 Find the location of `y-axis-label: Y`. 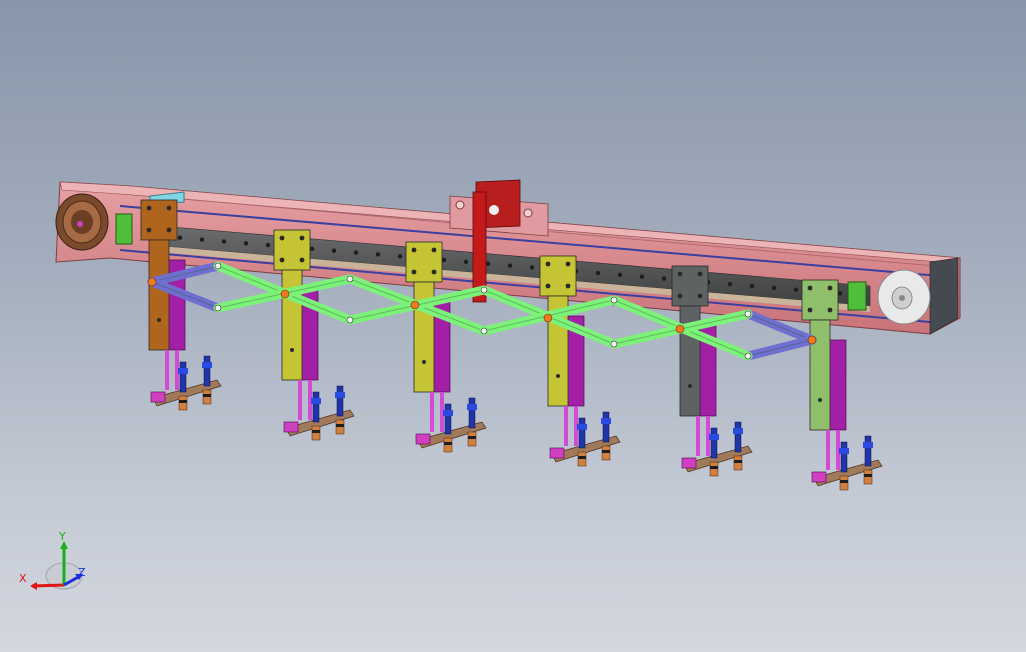

y-axis-label: Y is located at coordinates (62, 536).